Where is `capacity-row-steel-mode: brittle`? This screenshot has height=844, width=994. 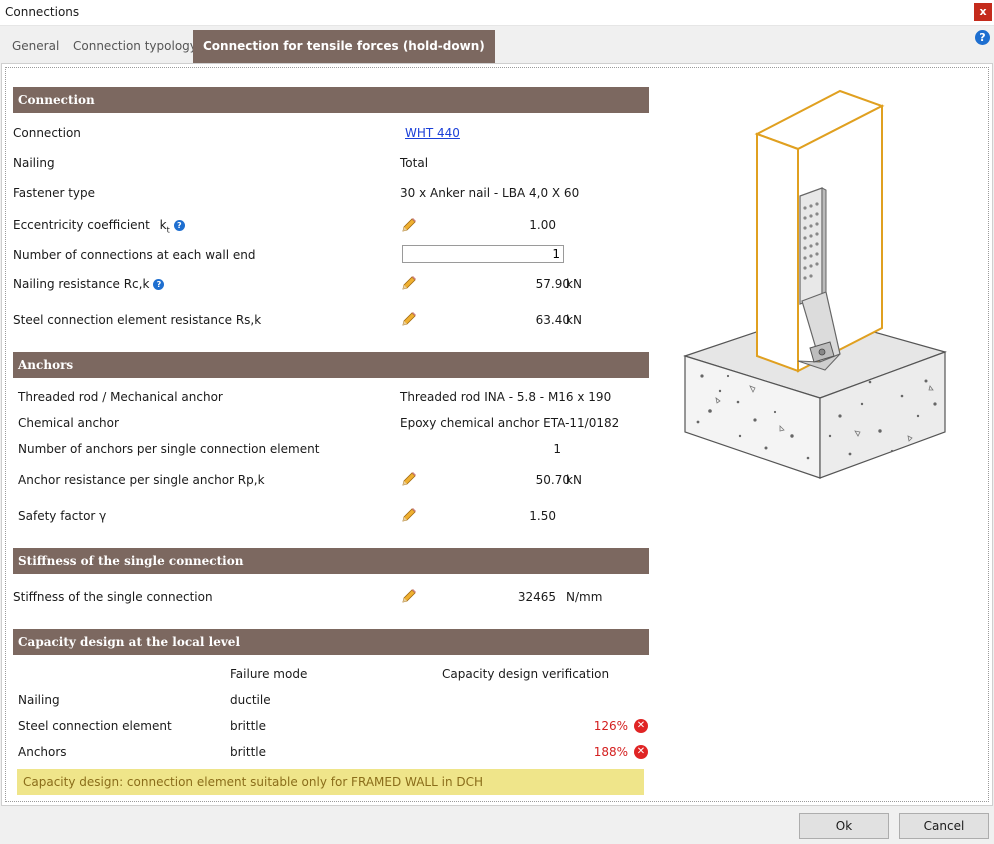 capacity-row-steel-mode: brittle is located at coordinates (248, 726).